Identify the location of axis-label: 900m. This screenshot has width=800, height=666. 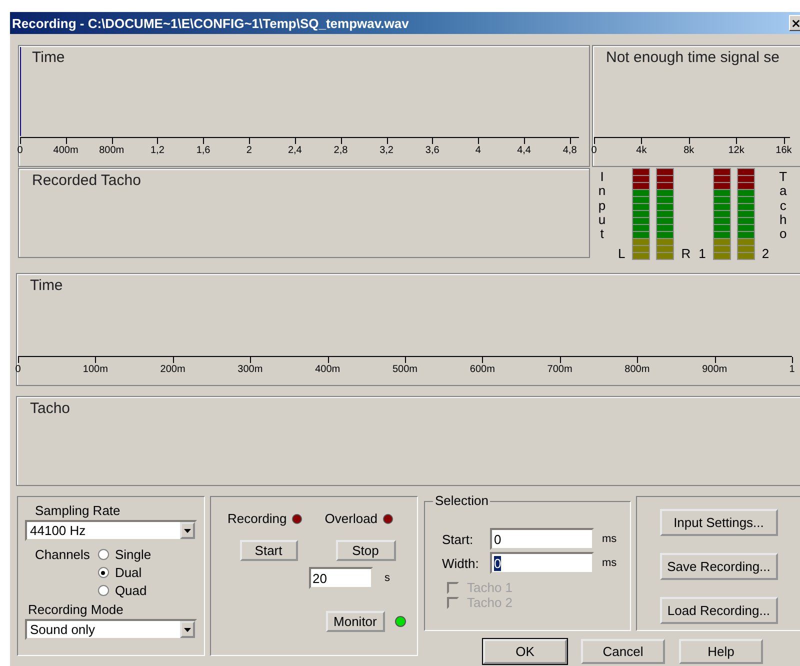
(715, 369).